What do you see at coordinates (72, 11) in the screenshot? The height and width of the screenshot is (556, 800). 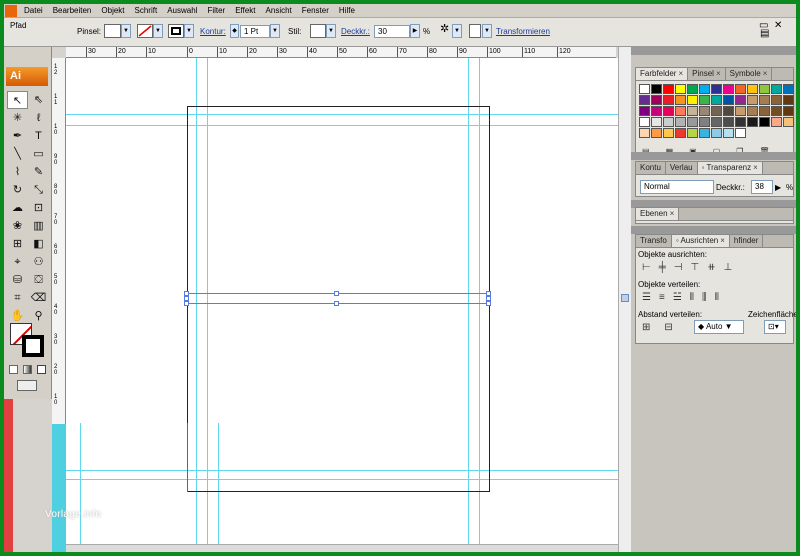 I see `menu-bearbeiten: Bearbeiten` at bounding box center [72, 11].